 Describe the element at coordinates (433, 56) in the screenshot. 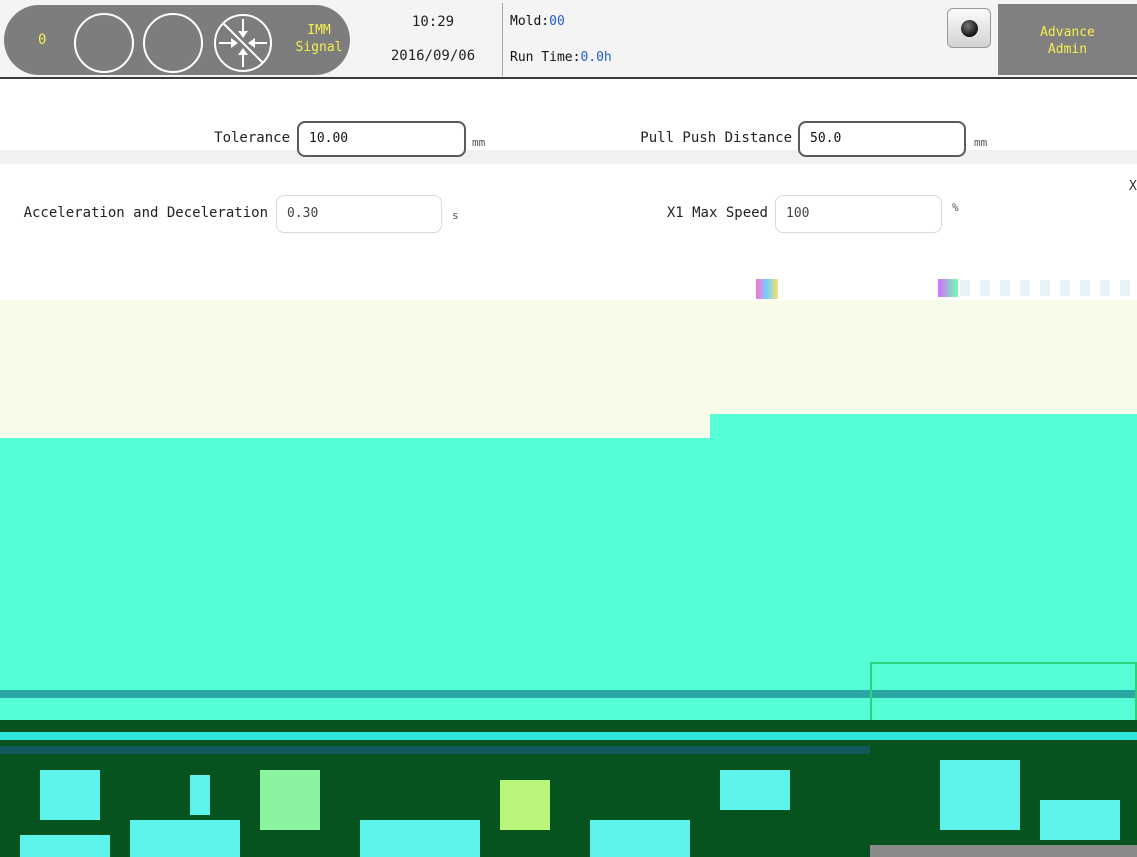

I see `clock-date: 2016/09/06` at that location.